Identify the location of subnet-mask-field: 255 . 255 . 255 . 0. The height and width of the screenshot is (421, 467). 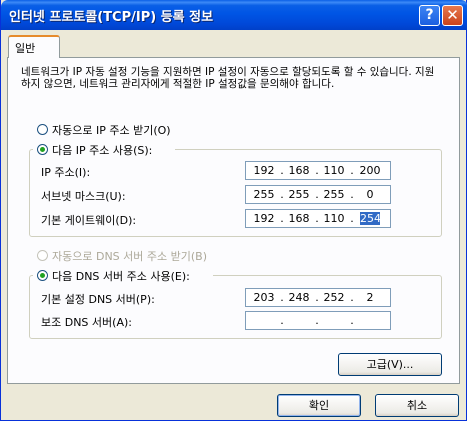
(318, 194).